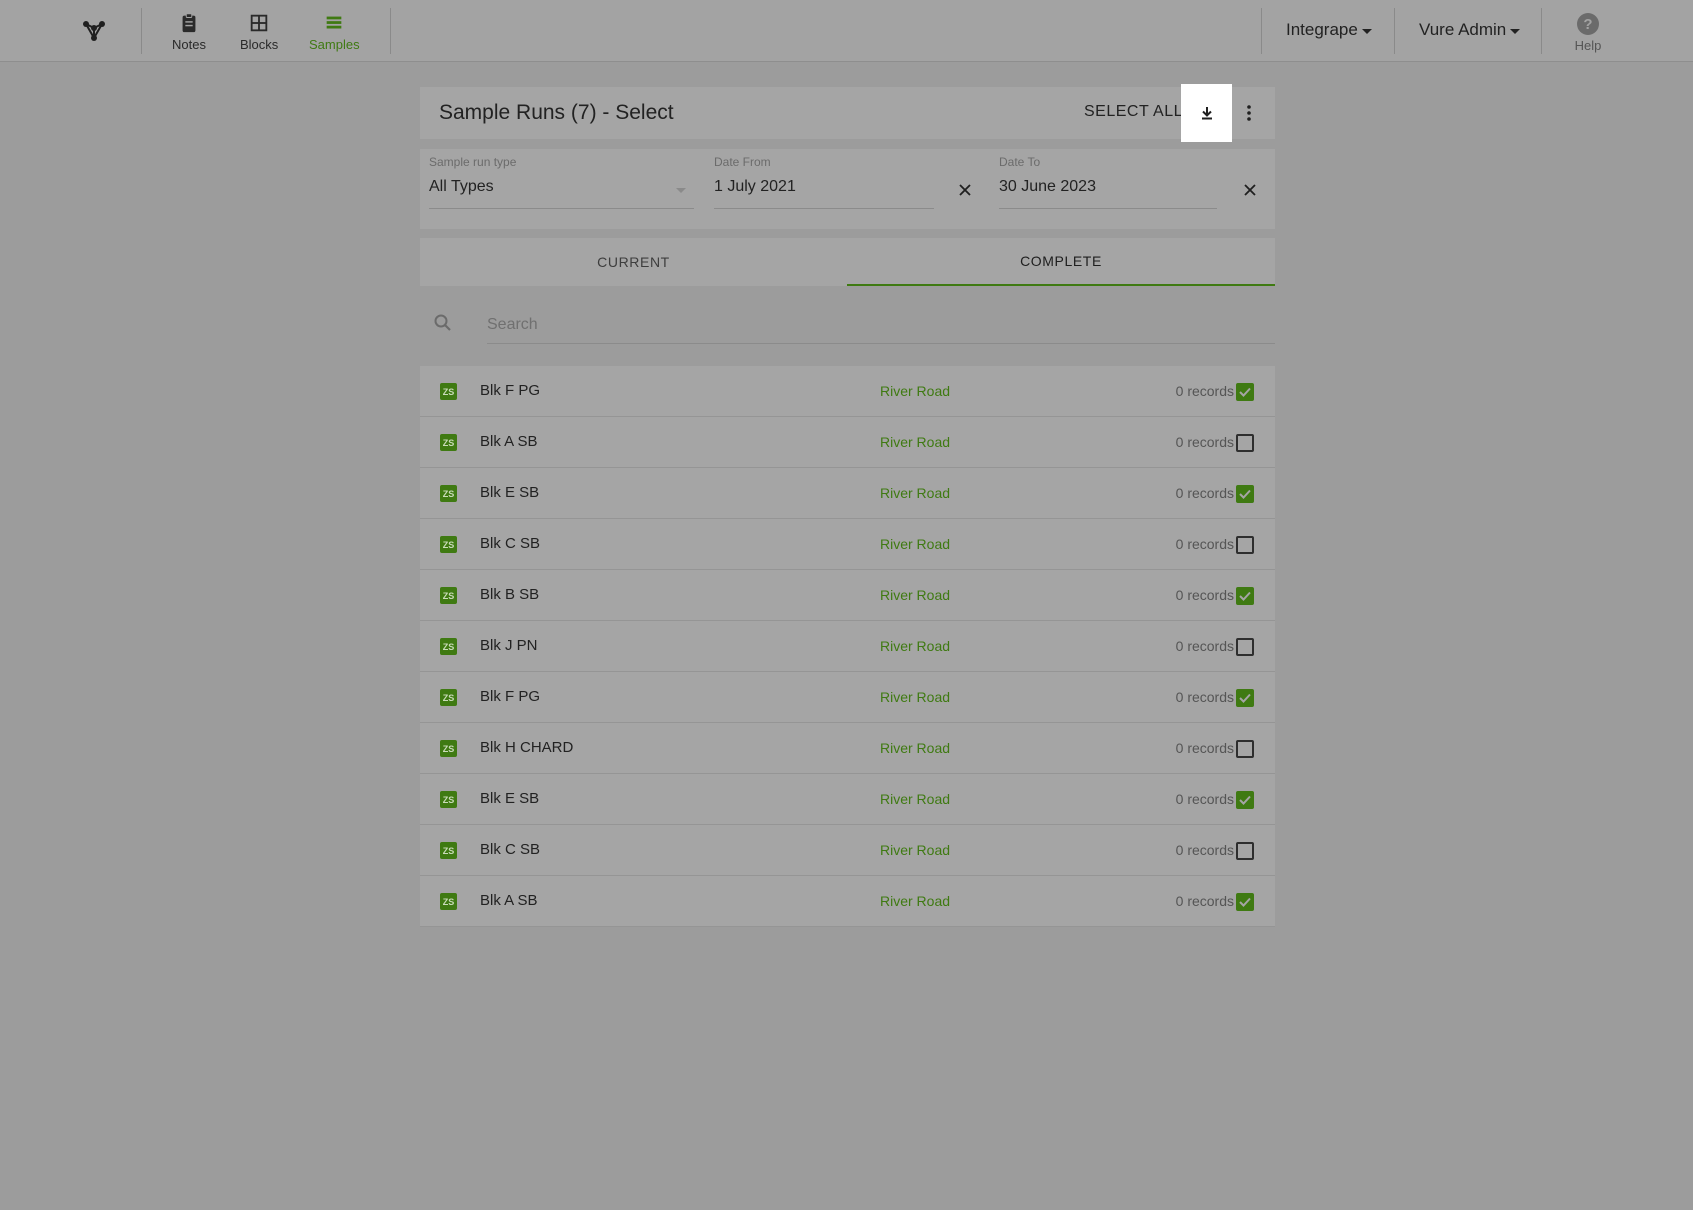  Describe the element at coordinates (847, 646) in the screenshot. I see `list-item: ZS Blk J PN River Road 0 records` at that location.